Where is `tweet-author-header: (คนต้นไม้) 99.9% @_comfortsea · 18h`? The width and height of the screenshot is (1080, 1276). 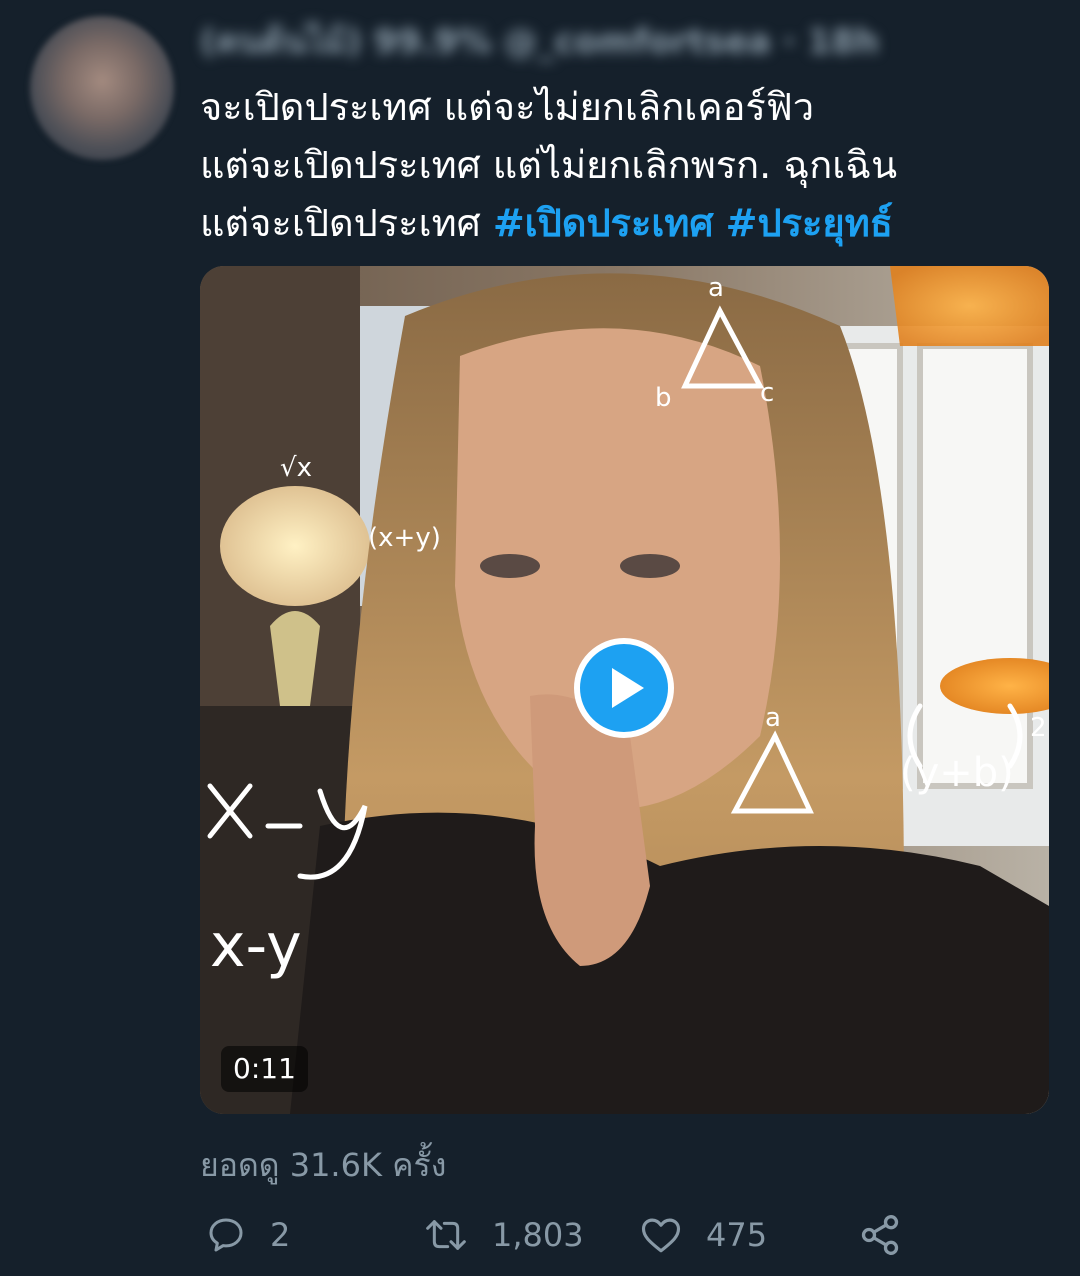
tweet-author-header: (คนต้นไม้) 99.9% @_comfortsea · 18h is located at coordinates (615, 42).